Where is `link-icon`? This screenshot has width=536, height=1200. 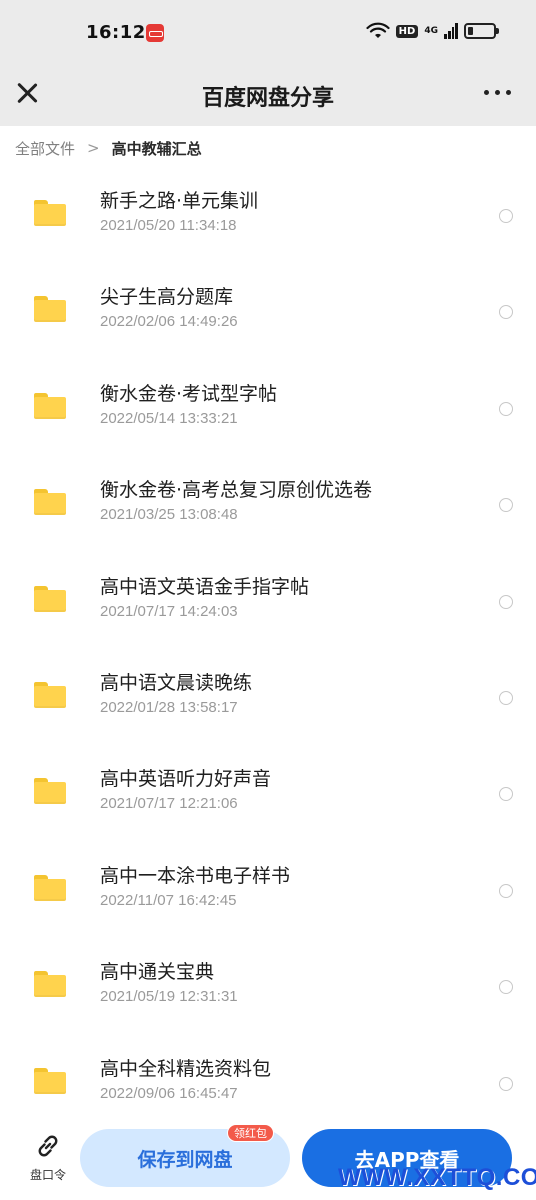
link-icon is located at coordinates (48, 1146).